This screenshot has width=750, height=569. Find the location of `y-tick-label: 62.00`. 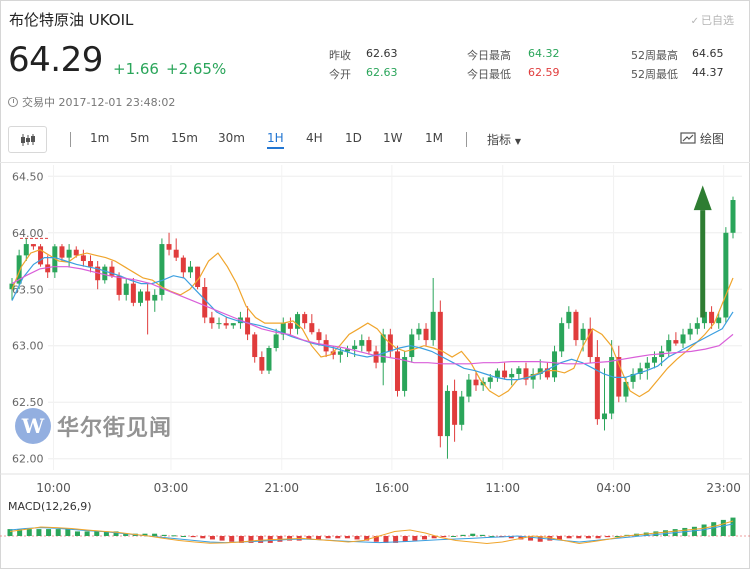

y-tick-label: 62.00 is located at coordinates (28, 459).